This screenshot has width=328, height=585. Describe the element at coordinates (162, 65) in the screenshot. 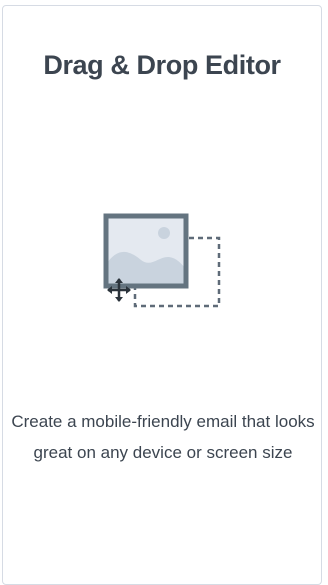

I see `card-title: Drag & Drop Editor` at that location.